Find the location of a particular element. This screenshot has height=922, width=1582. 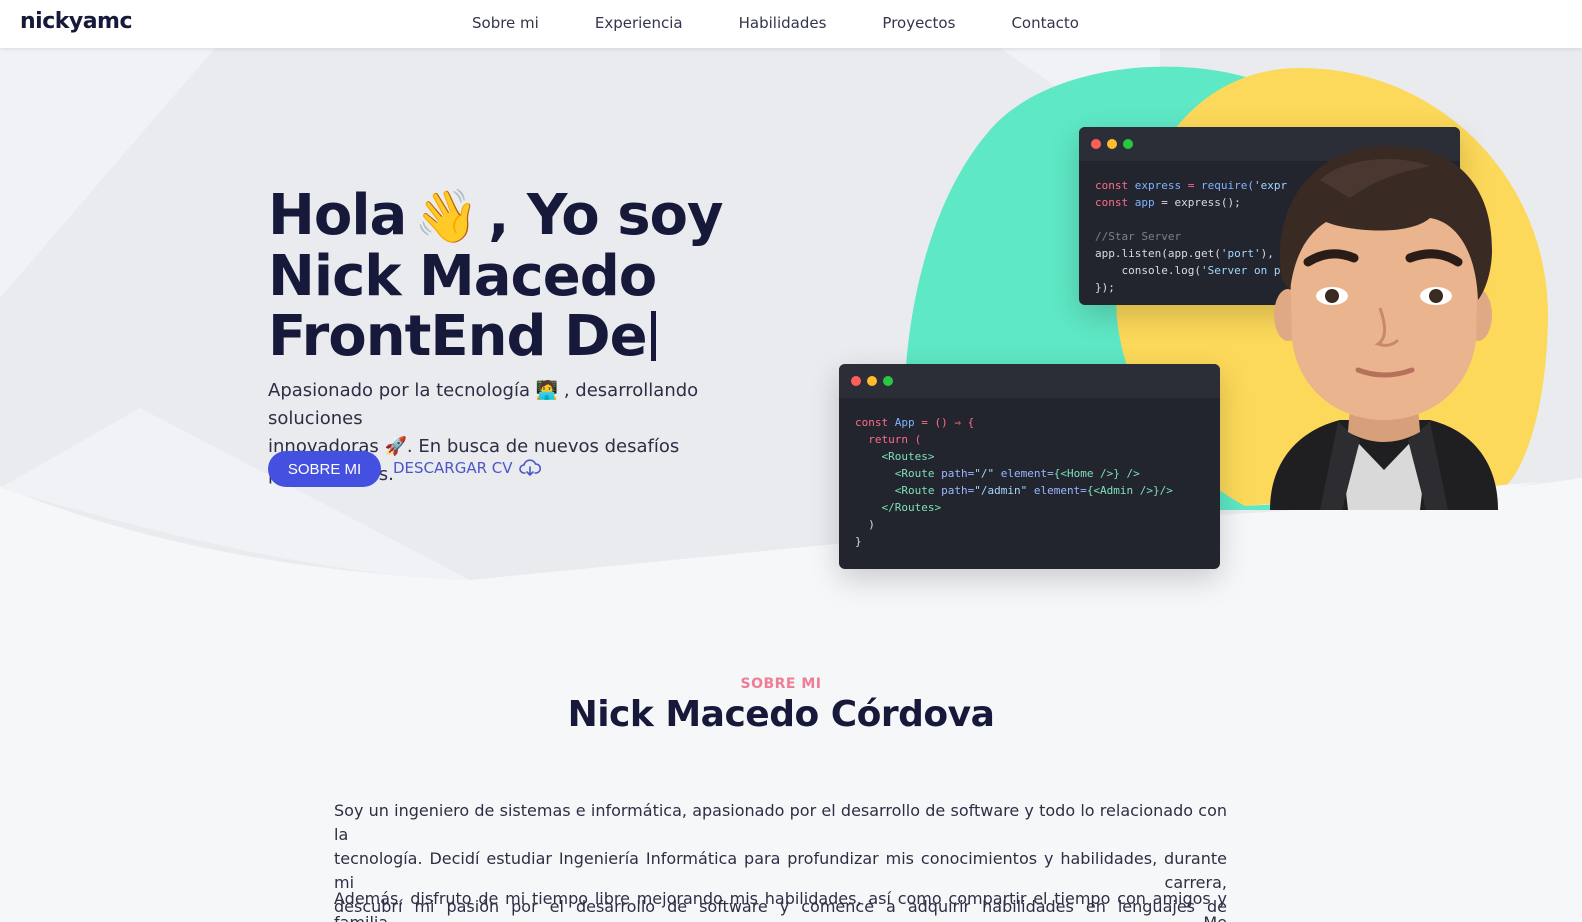

hero-line-2: Nick Macedo is located at coordinates (462, 276).